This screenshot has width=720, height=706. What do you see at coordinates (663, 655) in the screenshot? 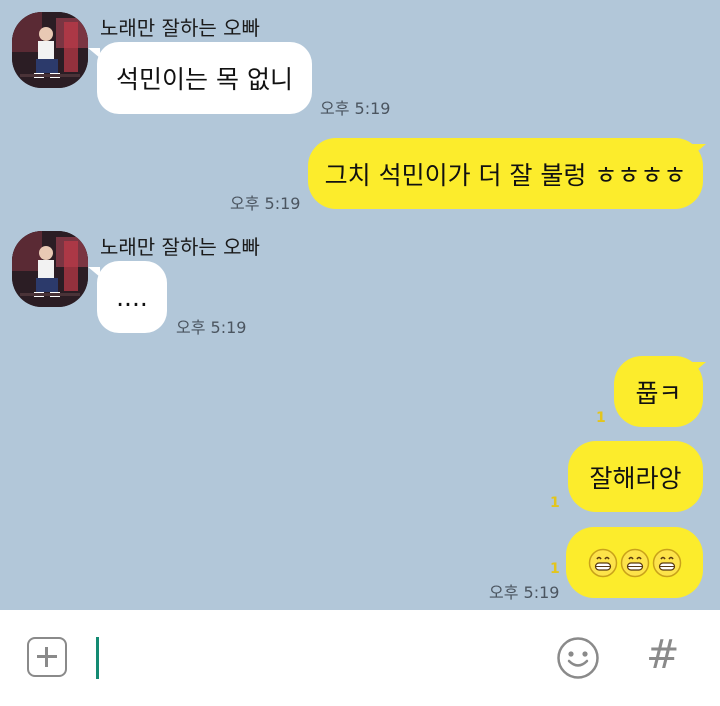
I see `hashtag-search-button: #` at bounding box center [663, 655].